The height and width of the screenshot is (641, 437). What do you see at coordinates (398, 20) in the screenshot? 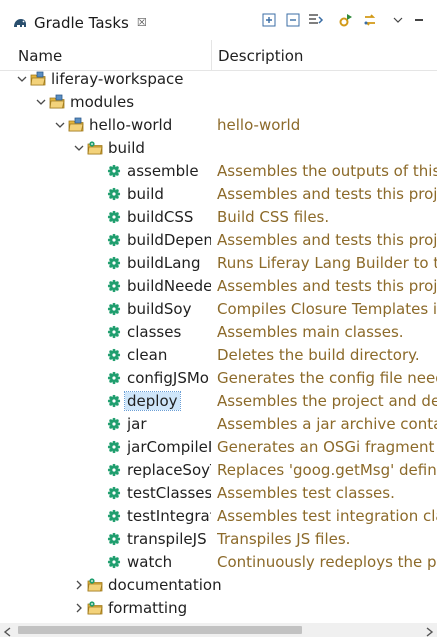
I see `view-menu-icon` at bounding box center [398, 20].